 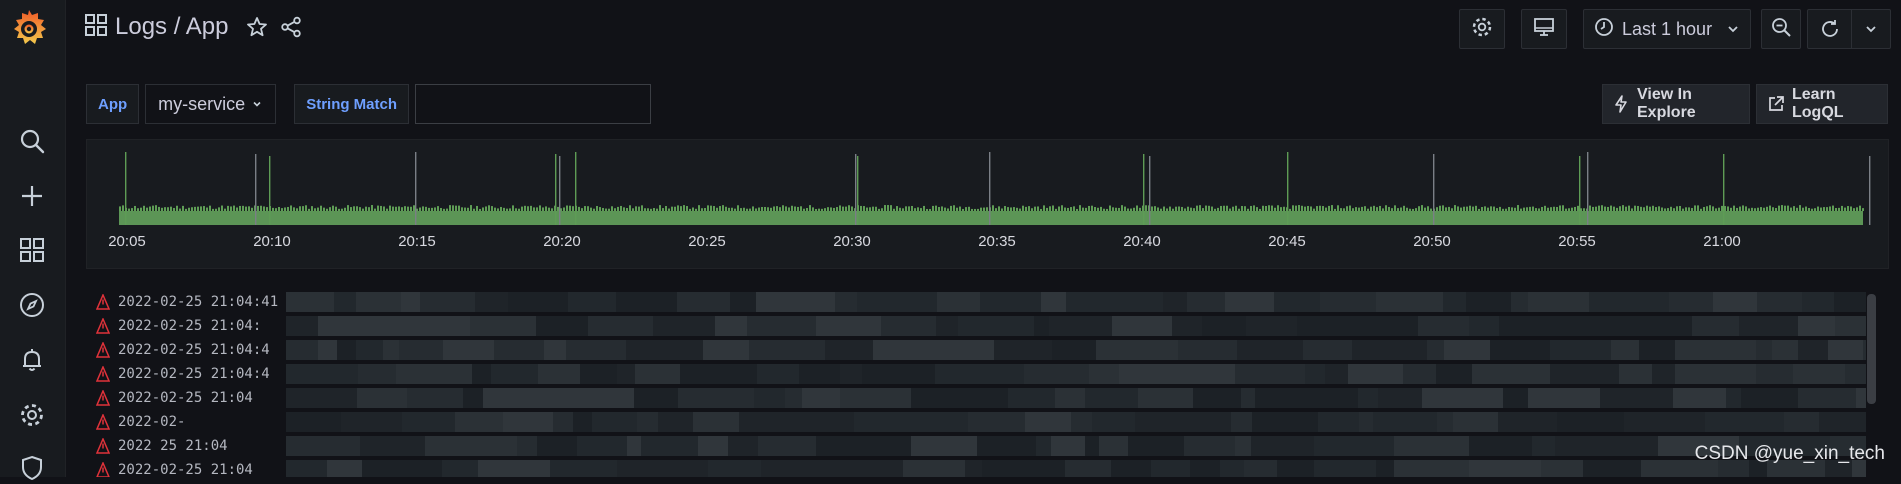 What do you see at coordinates (1822, 104) in the screenshot?
I see `learn-logql-button: Learn LogQL` at bounding box center [1822, 104].